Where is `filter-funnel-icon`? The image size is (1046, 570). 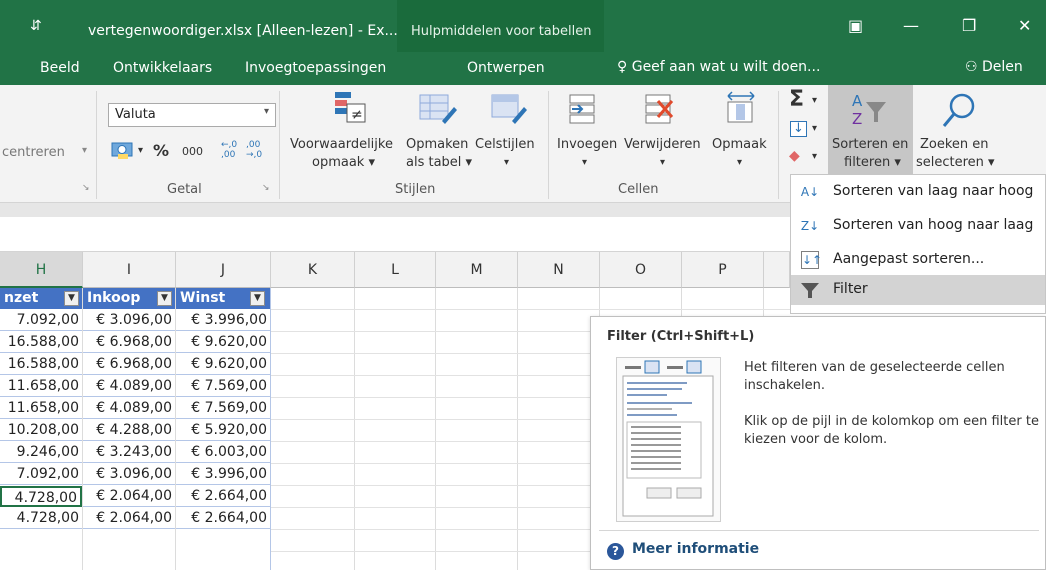 filter-funnel-icon is located at coordinates (810, 290).